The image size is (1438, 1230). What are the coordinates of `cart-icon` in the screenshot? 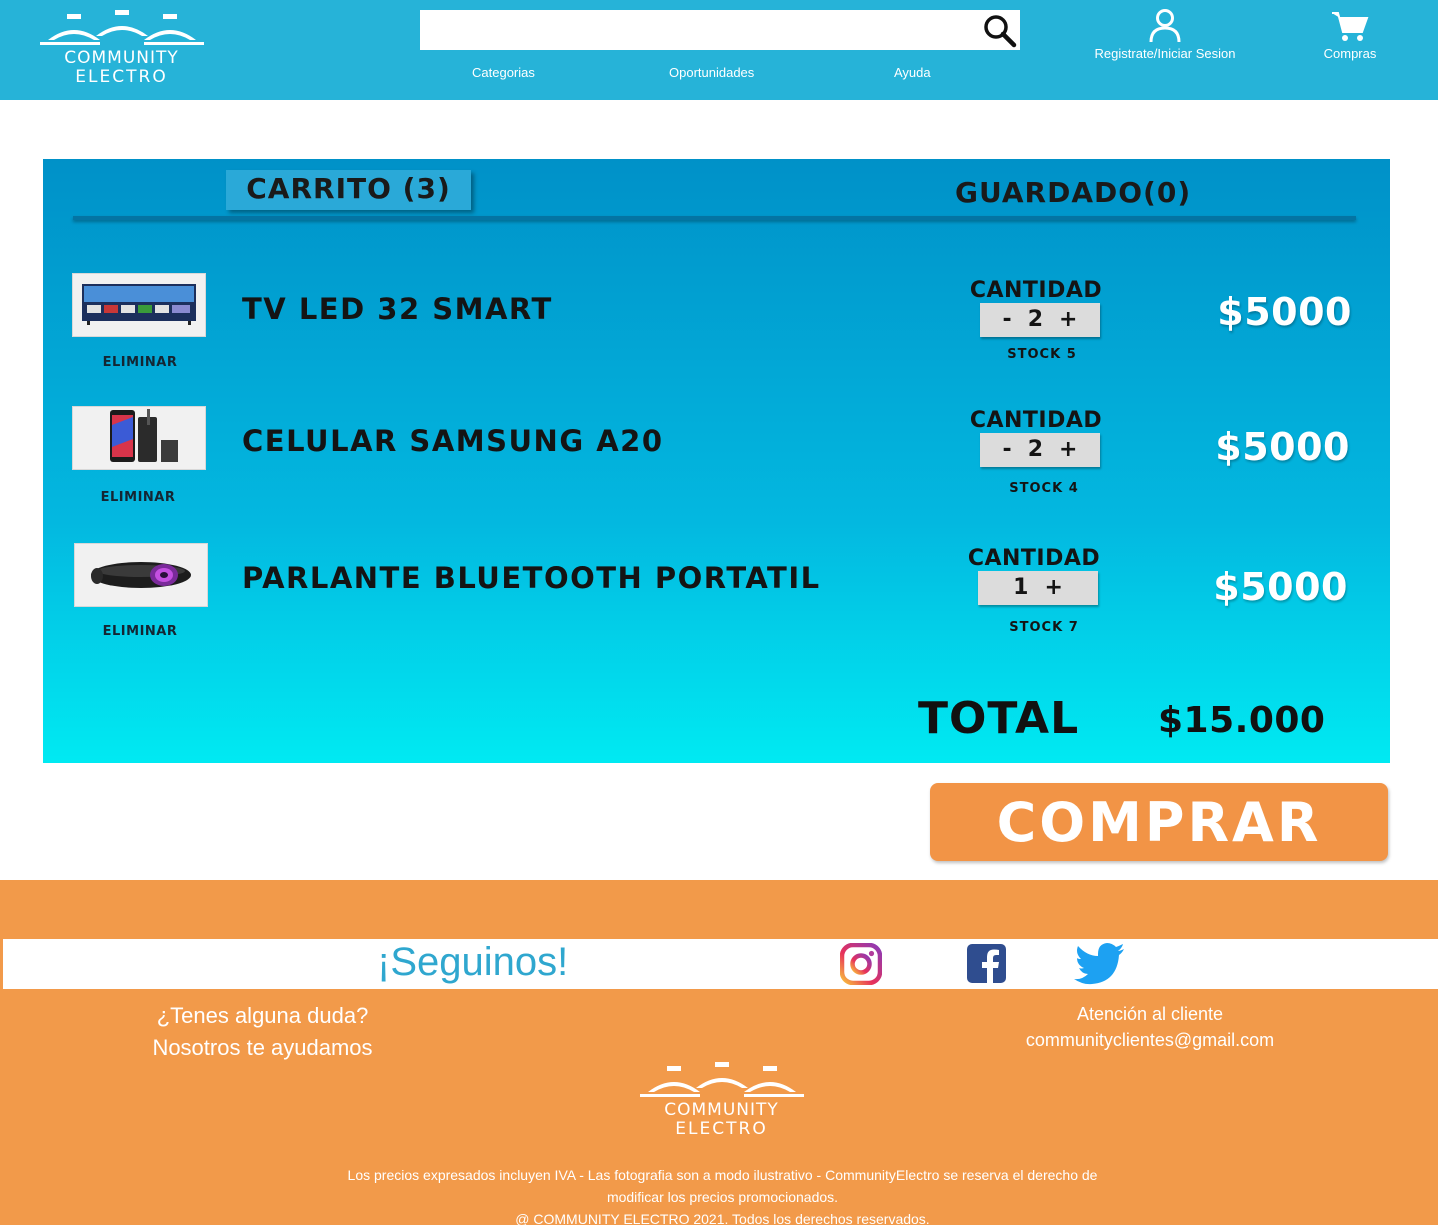 It's located at (1350, 26).